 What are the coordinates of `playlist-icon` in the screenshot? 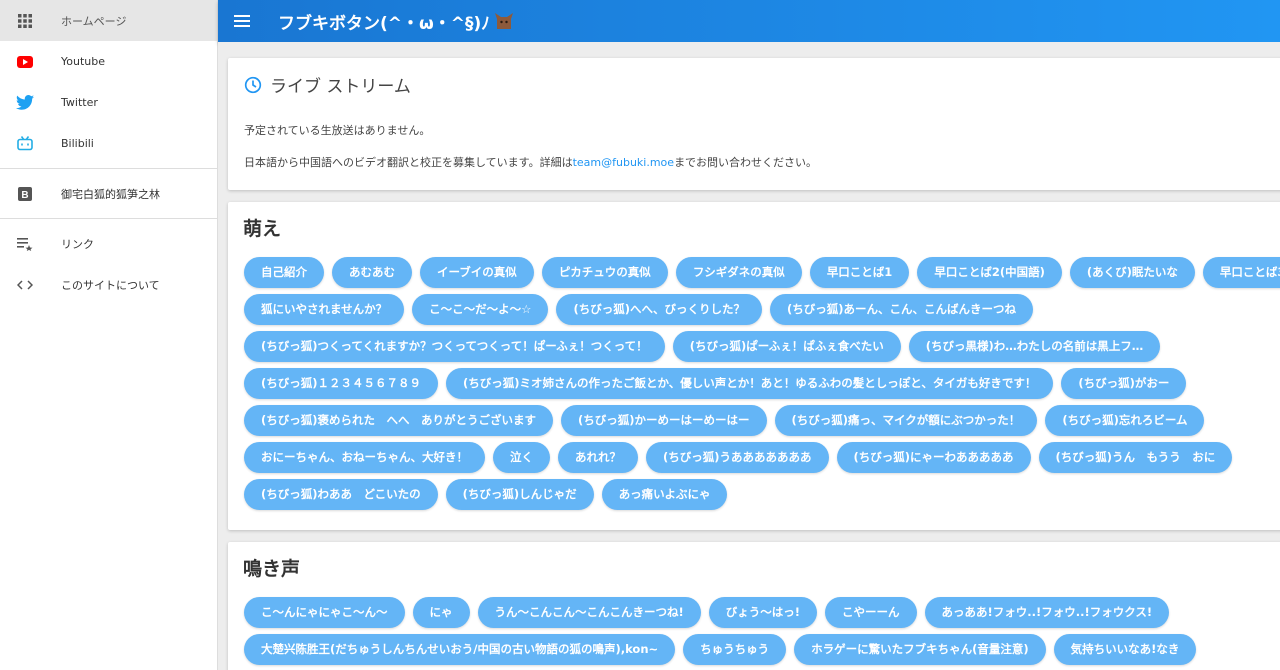 It's located at (25, 244).